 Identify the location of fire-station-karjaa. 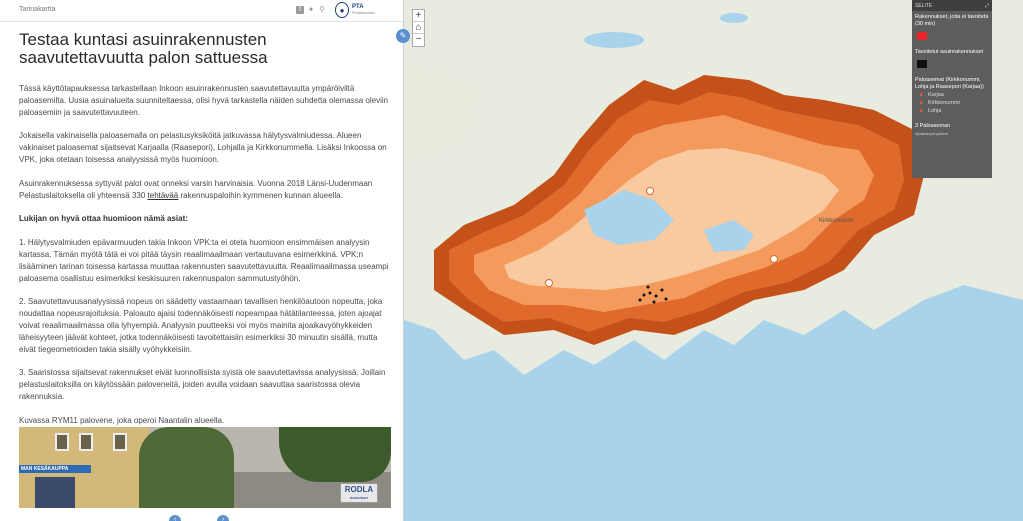
(549, 283).